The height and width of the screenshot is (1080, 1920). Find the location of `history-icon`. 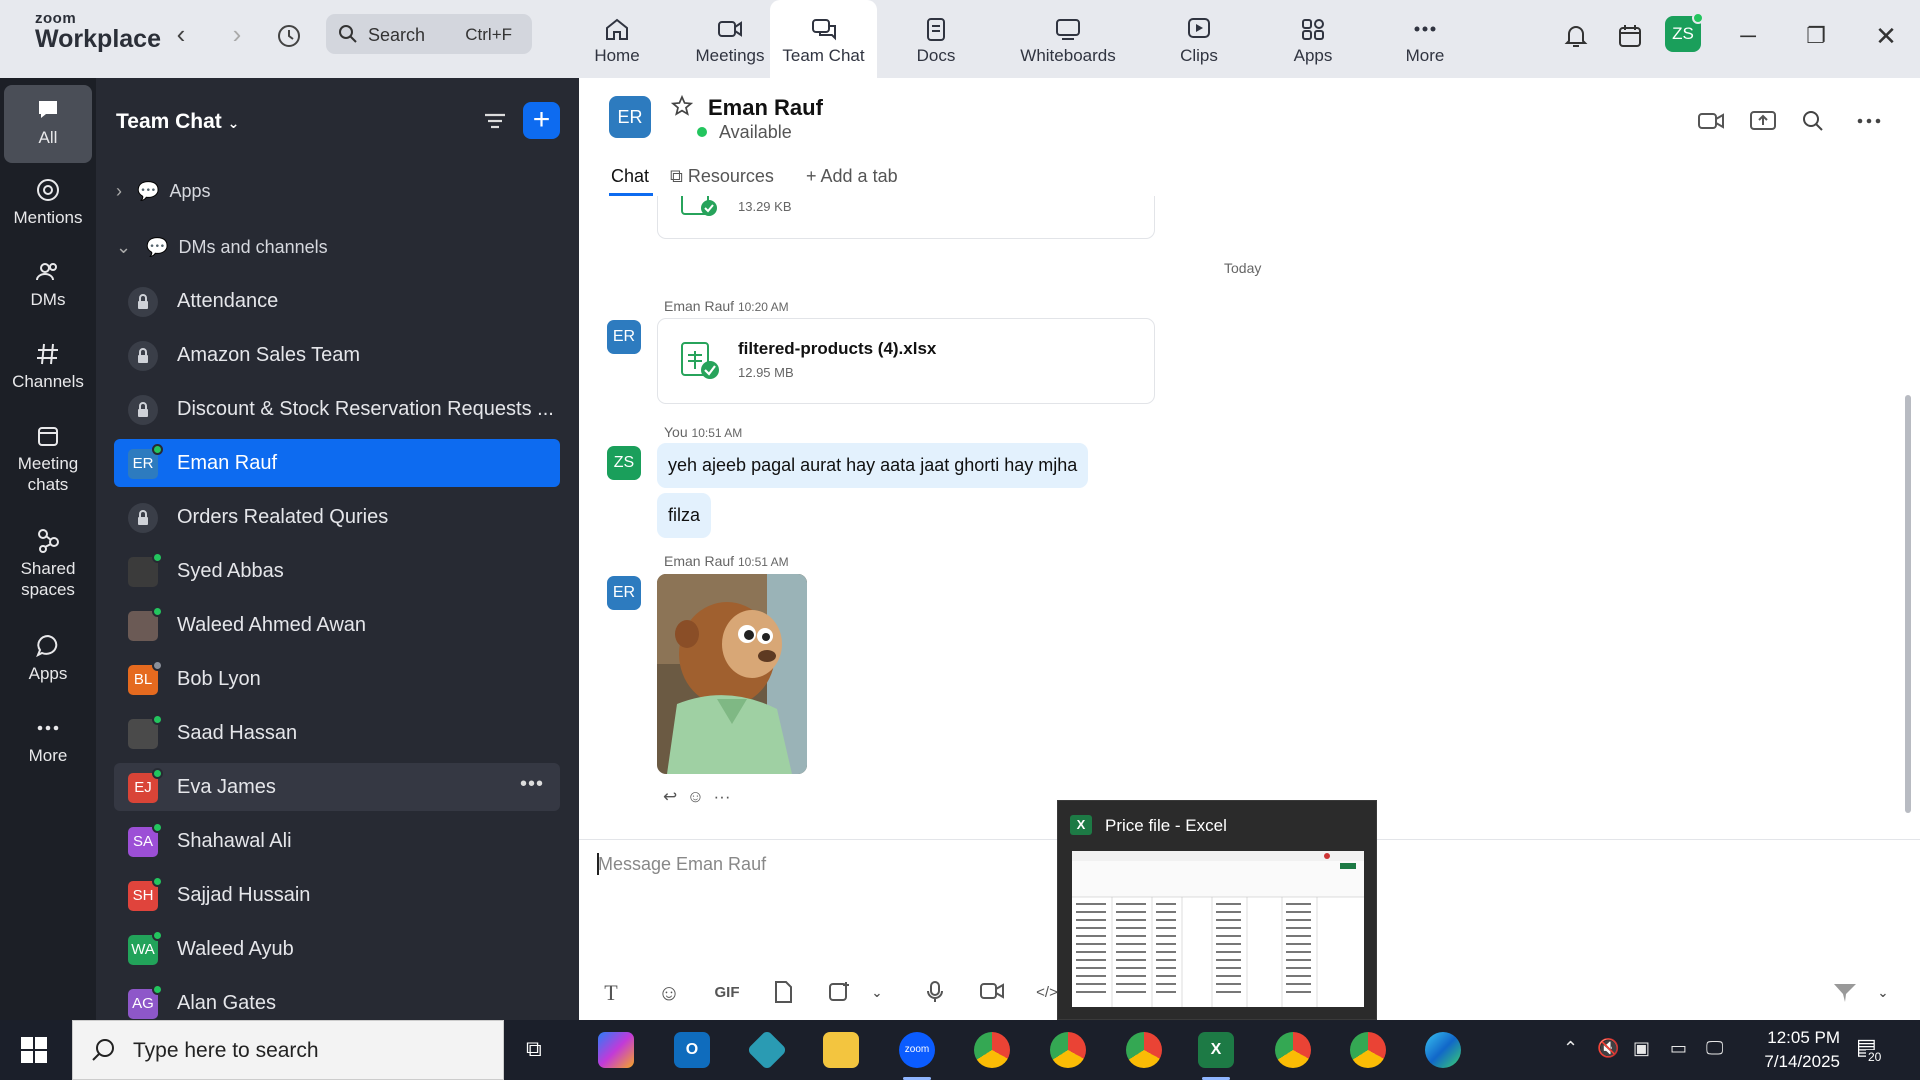

history-icon is located at coordinates (289, 35).